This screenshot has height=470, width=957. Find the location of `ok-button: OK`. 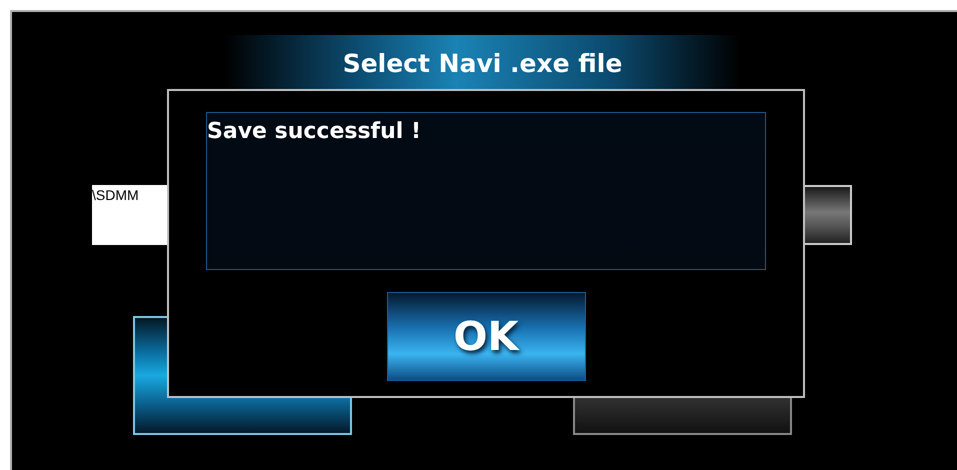

ok-button: OK is located at coordinates (486, 336).